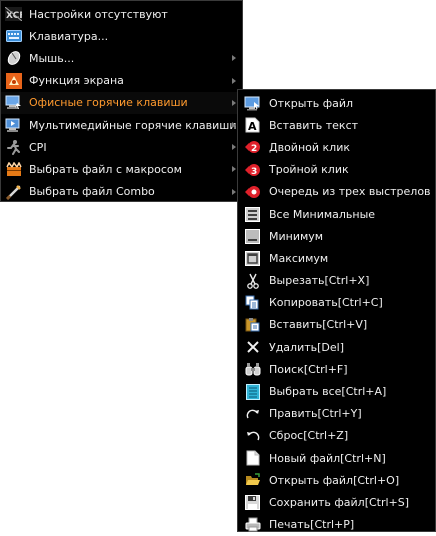  I want to click on menu-item-no-settings: XCF Настройки отсутствуют, so click(121, 14).